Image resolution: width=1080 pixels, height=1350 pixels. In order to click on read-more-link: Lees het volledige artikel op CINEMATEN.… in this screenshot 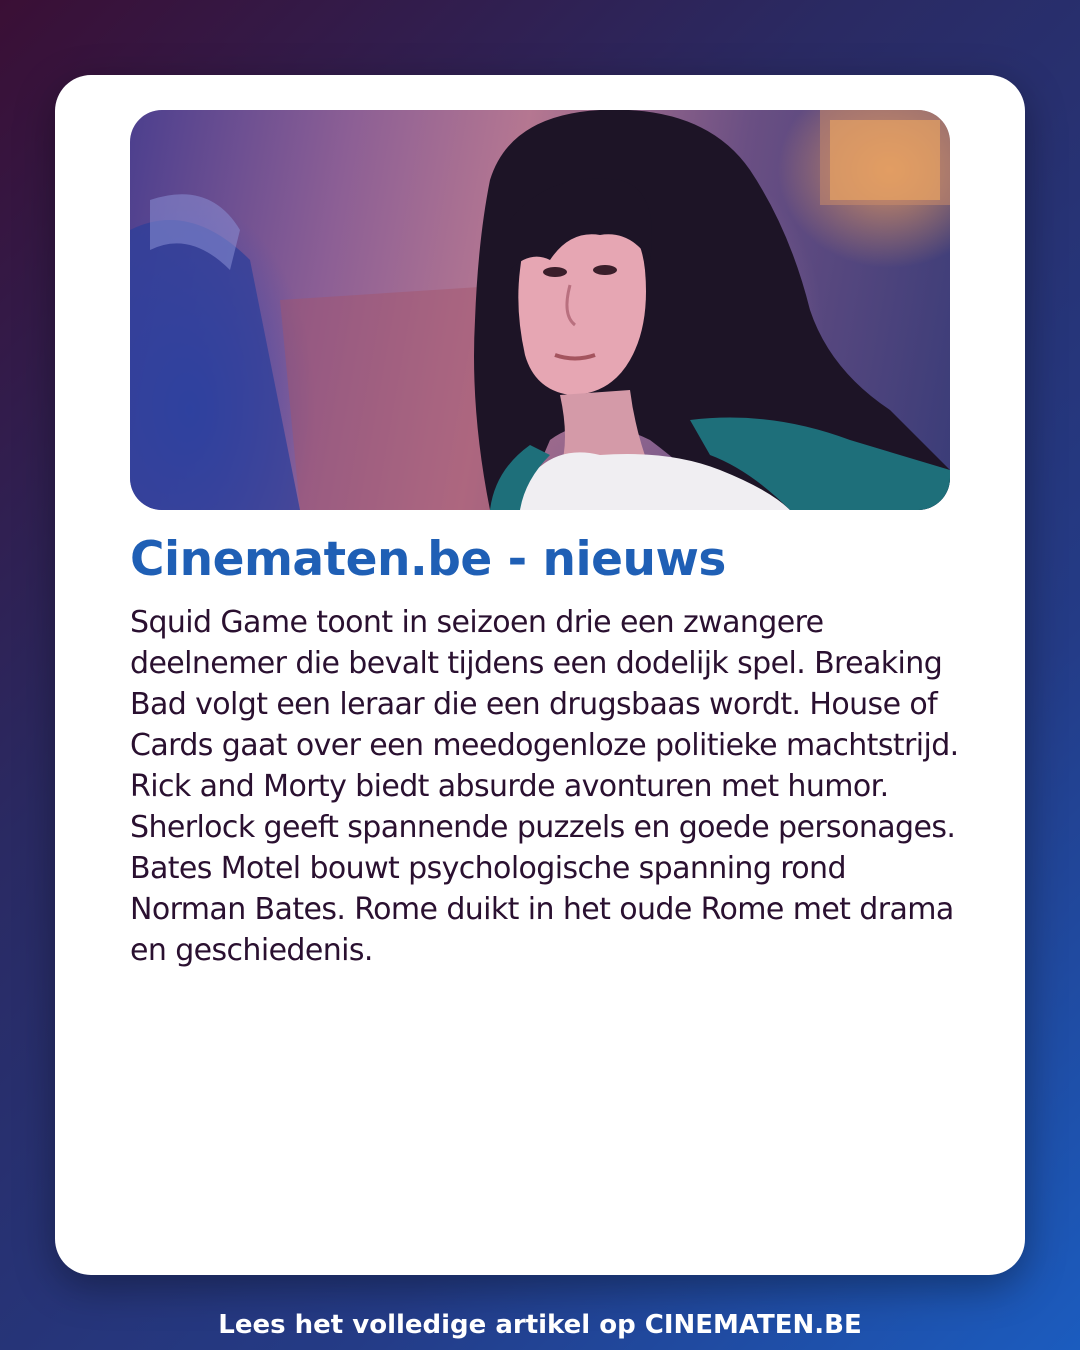, I will do `click(540, 1325)`.